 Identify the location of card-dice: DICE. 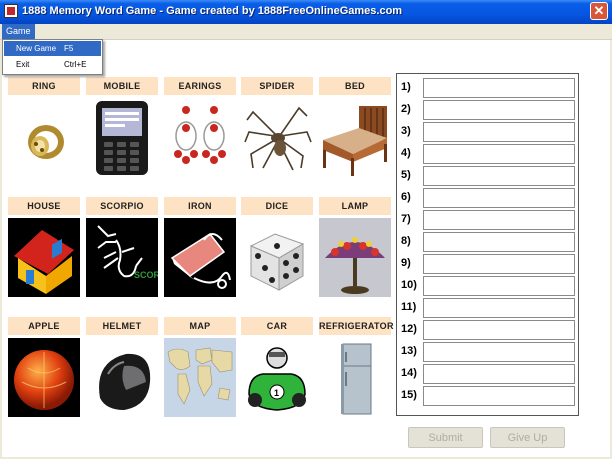
(277, 247).